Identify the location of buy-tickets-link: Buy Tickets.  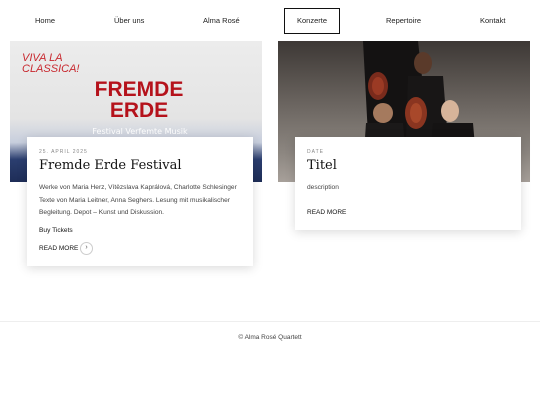
(56, 230).